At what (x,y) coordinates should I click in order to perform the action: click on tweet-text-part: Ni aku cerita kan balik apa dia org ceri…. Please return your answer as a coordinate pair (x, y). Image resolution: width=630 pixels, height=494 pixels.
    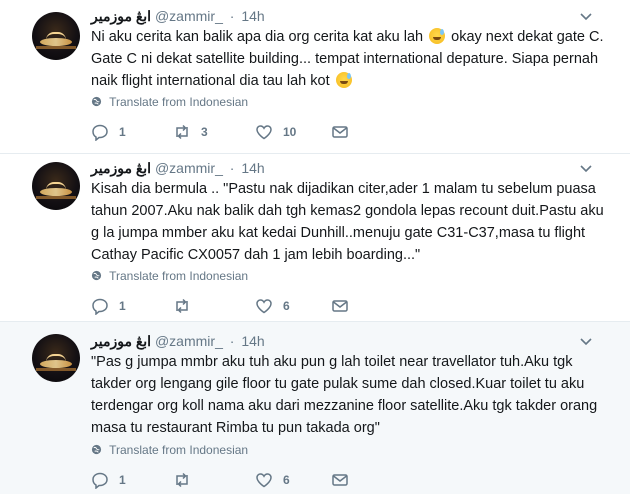
    Looking at the image, I should click on (257, 37).